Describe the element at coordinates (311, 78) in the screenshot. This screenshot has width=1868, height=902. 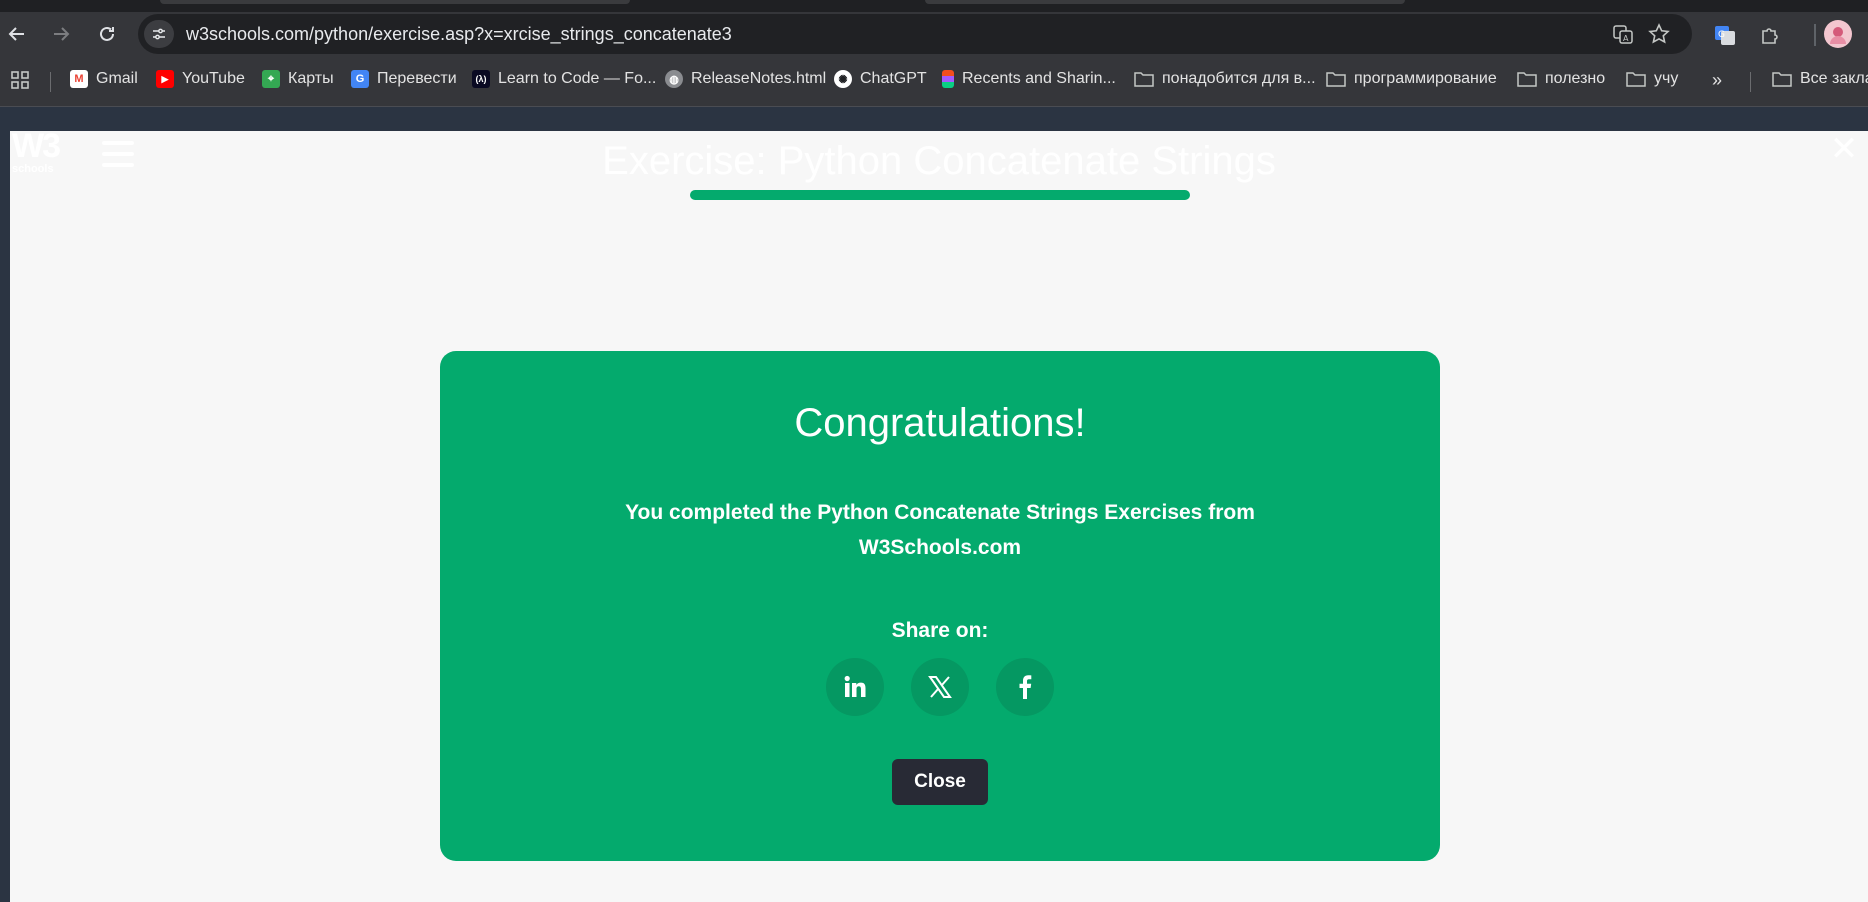
I see `bookmark-label: Карты` at that location.